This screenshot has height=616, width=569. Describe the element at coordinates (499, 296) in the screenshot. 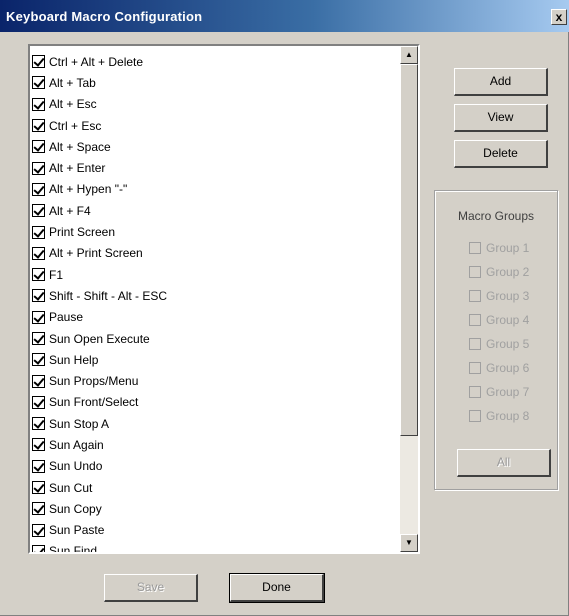

I see `group-checkbox-3: Group 3` at that location.